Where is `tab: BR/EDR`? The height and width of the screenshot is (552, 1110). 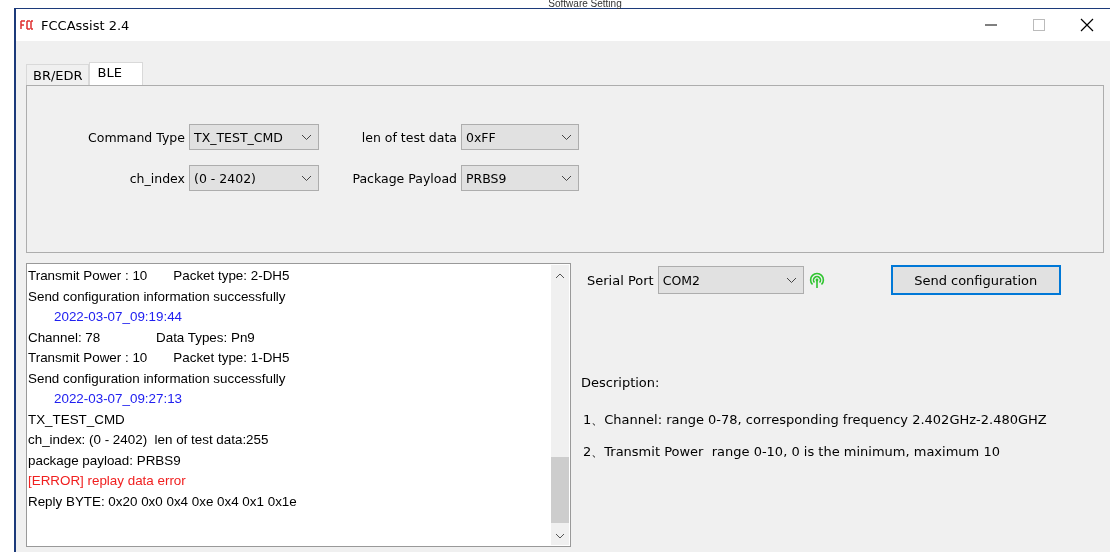 tab: BR/EDR is located at coordinates (57, 74).